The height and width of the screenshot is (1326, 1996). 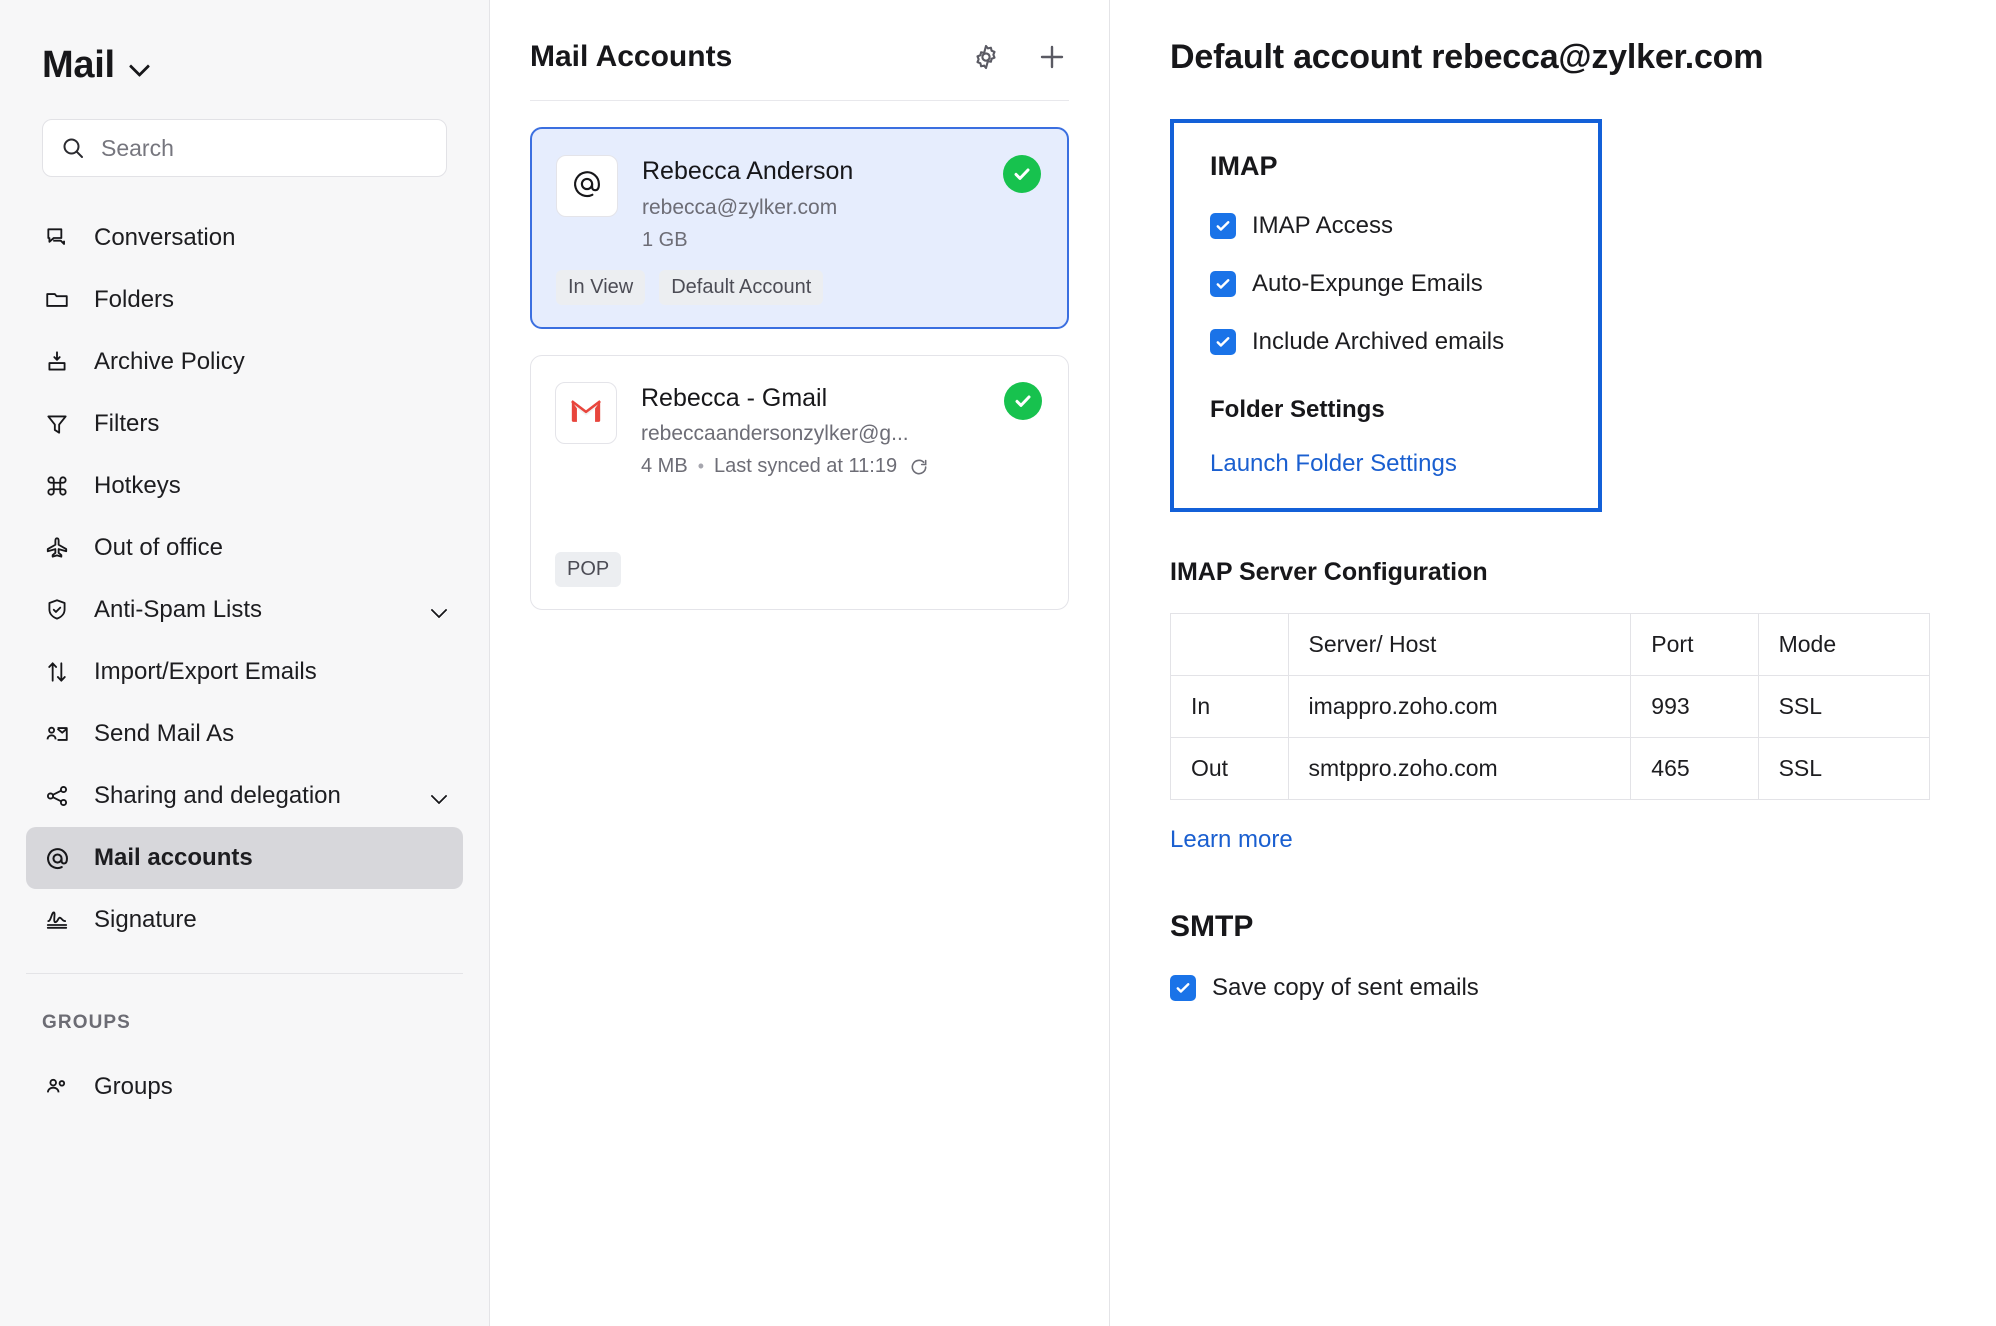 I want to click on sidebar-item-label: Signature, so click(x=145, y=919).